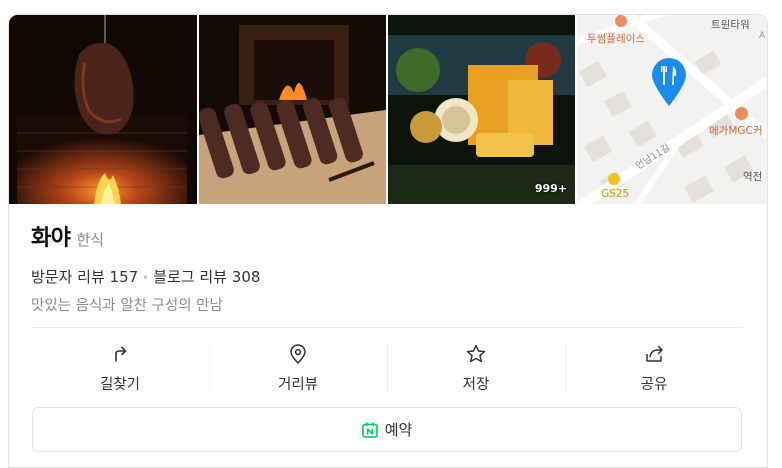 The image size is (782, 468). What do you see at coordinates (387, 327) in the screenshot?
I see `section-divider` at bounding box center [387, 327].